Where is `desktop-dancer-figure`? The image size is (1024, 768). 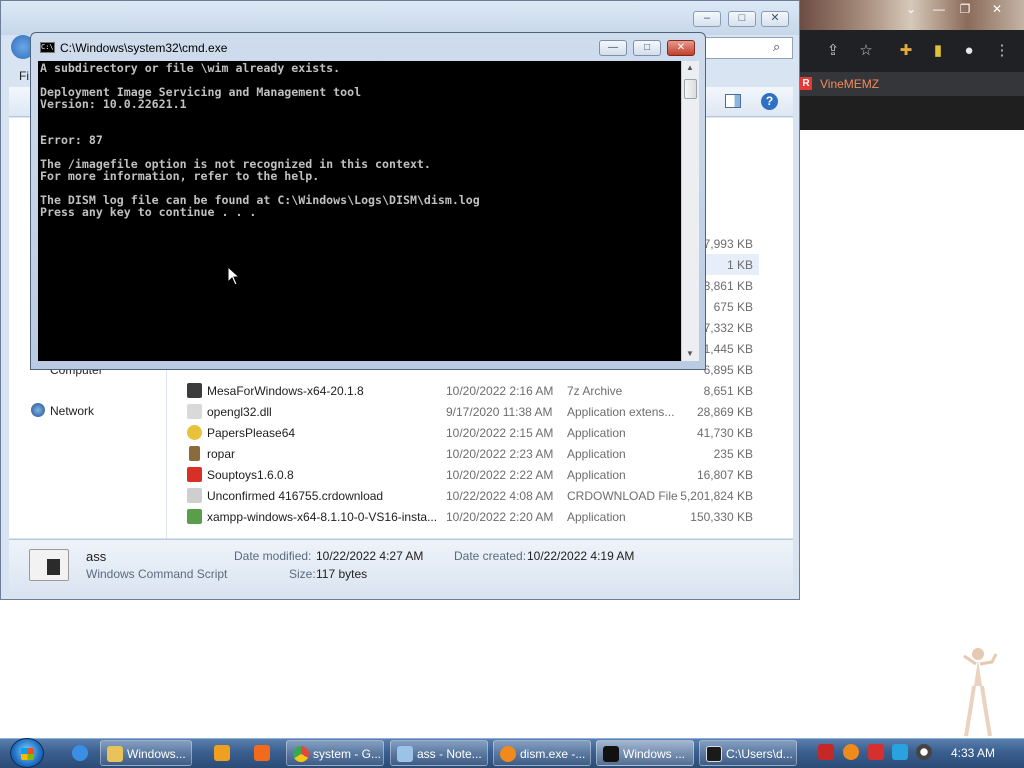 desktop-dancer-figure is located at coordinates (981, 691).